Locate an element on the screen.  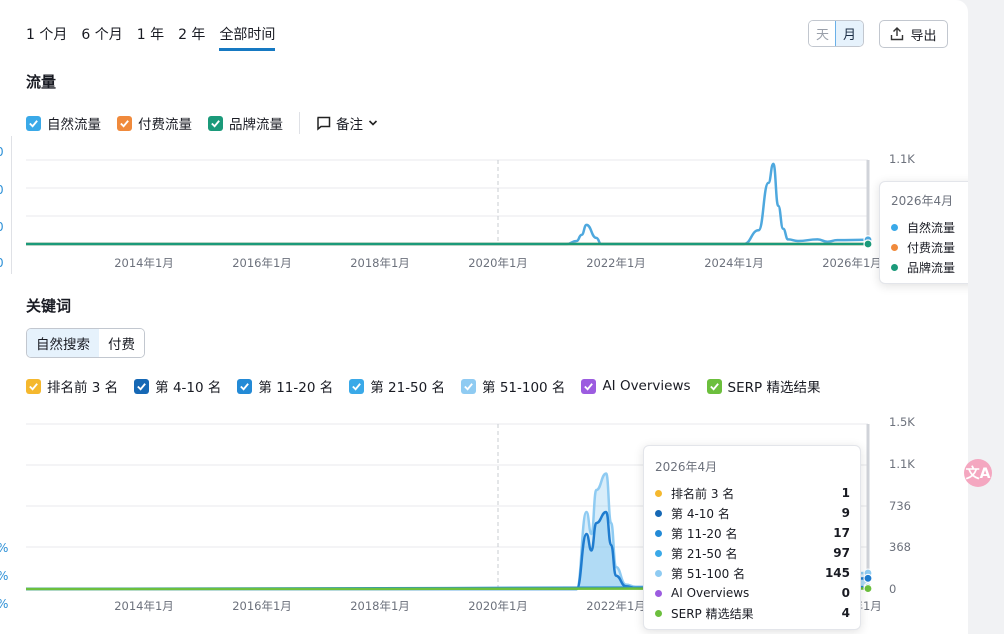
x-tick-label: 2018年1月 is located at coordinates (380, 606).